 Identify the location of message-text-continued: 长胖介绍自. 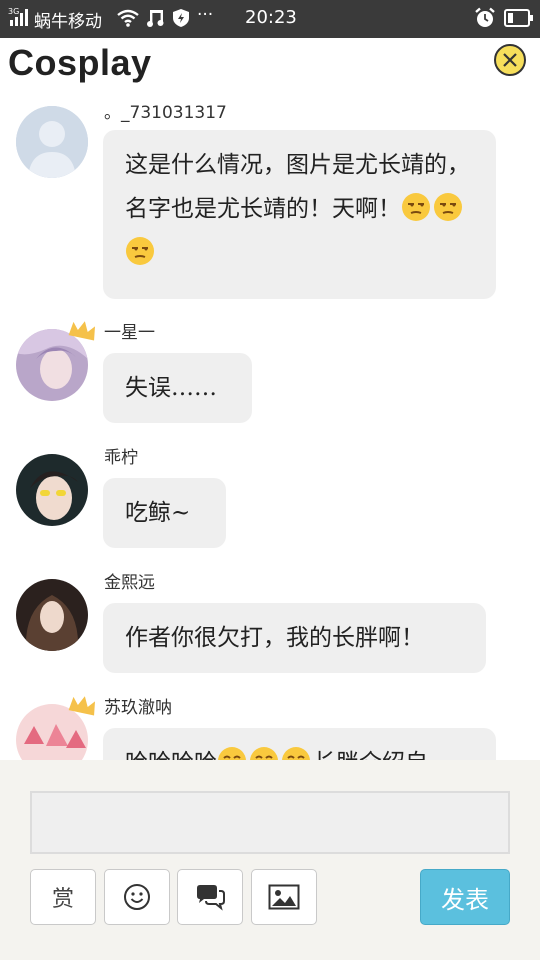
(370, 755).